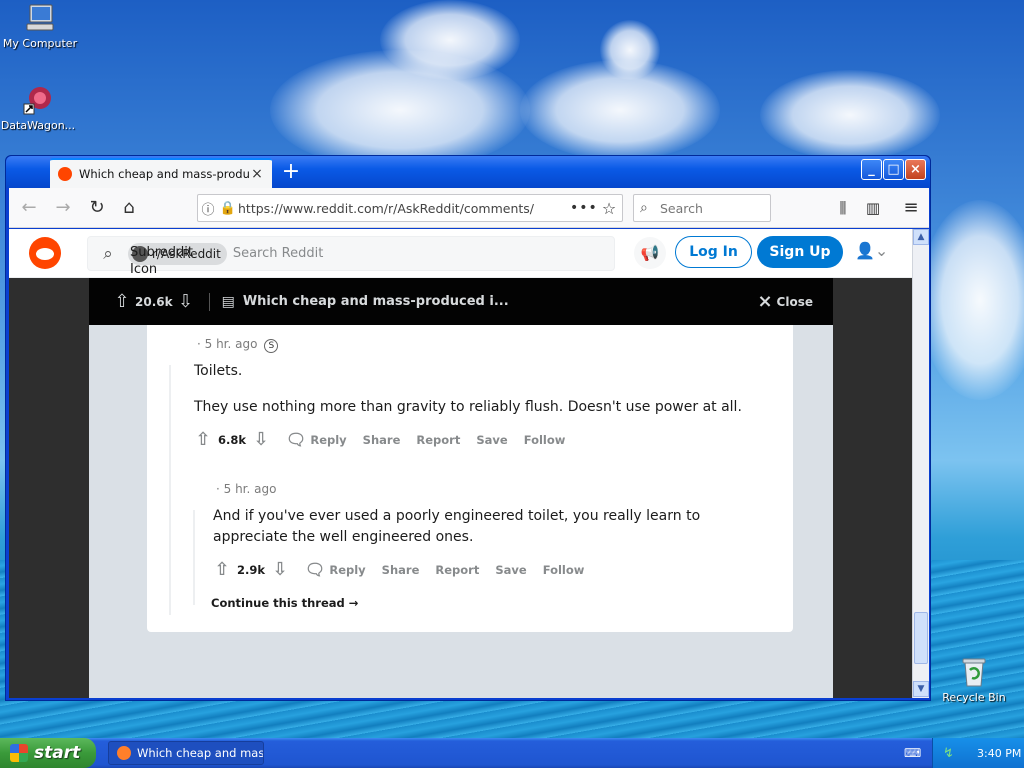  I want to click on browser-tab: Which cheap and mass-produced i ×, so click(161, 173).